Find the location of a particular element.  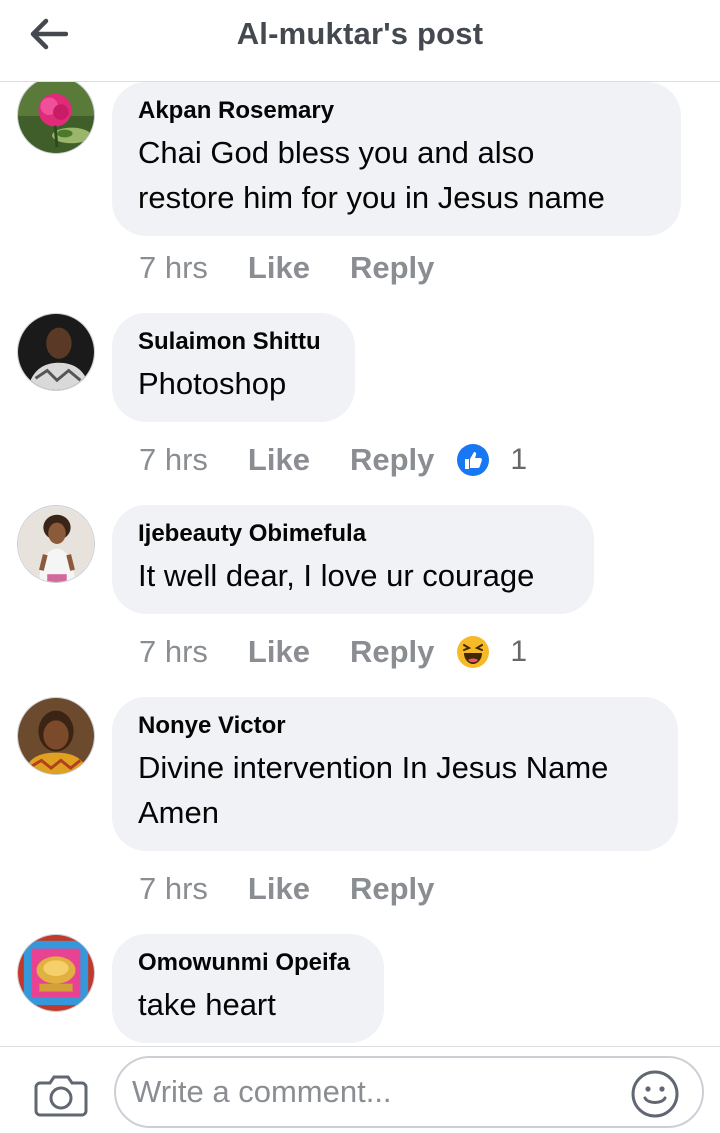

camera-icon is located at coordinates (61, 1096).